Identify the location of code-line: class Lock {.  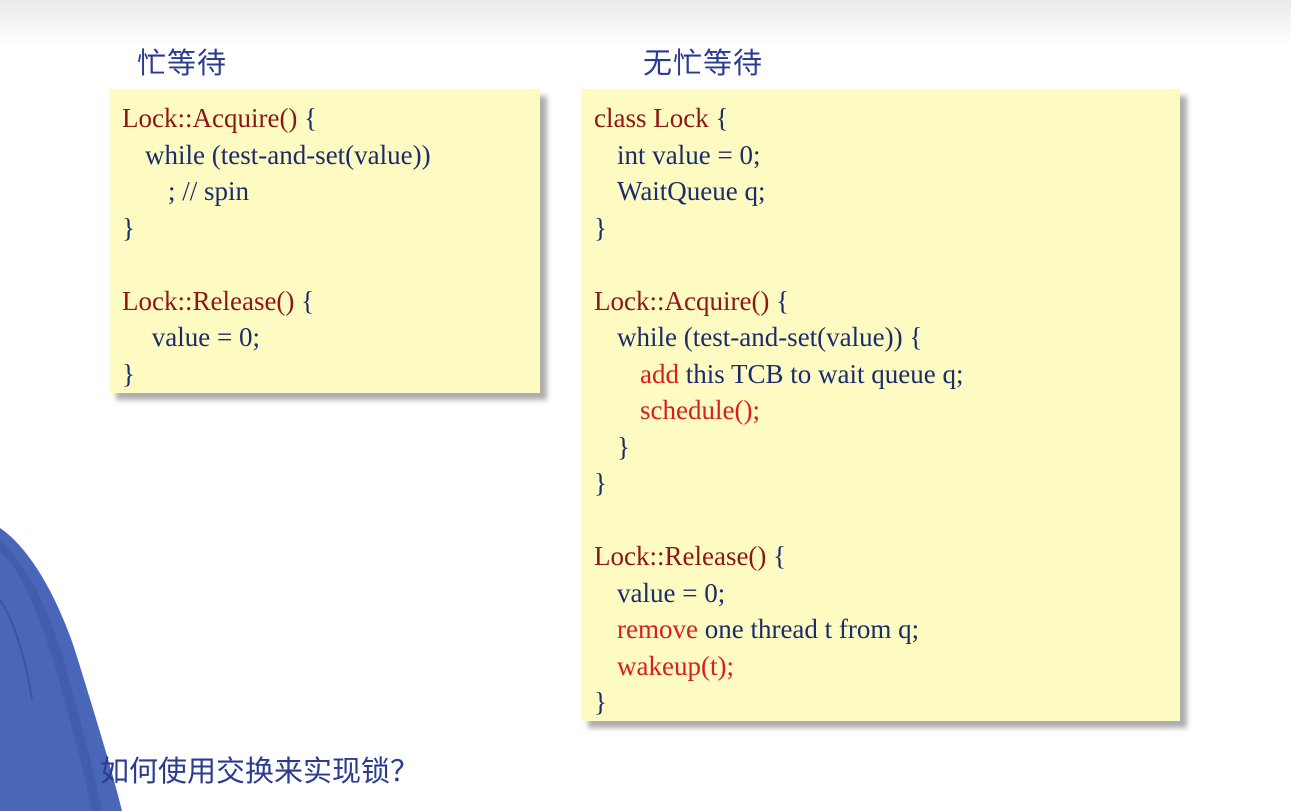
(887, 118).